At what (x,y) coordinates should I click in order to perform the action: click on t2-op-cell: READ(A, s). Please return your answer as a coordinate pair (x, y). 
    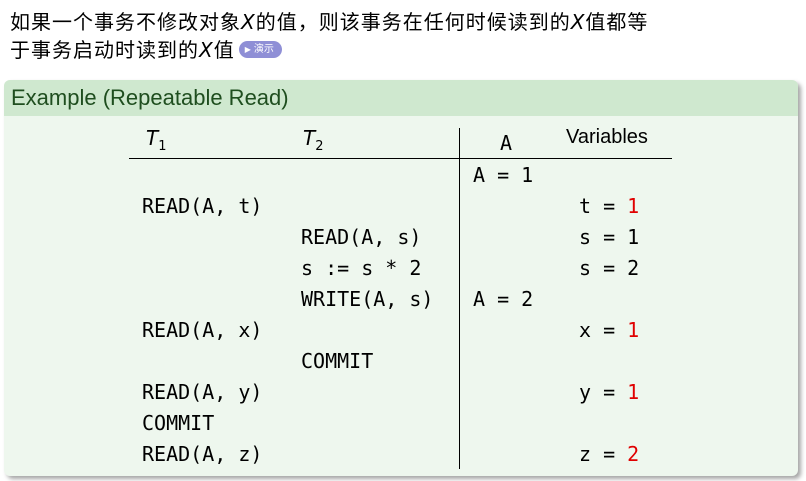
    Looking at the image, I should click on (361, 237).